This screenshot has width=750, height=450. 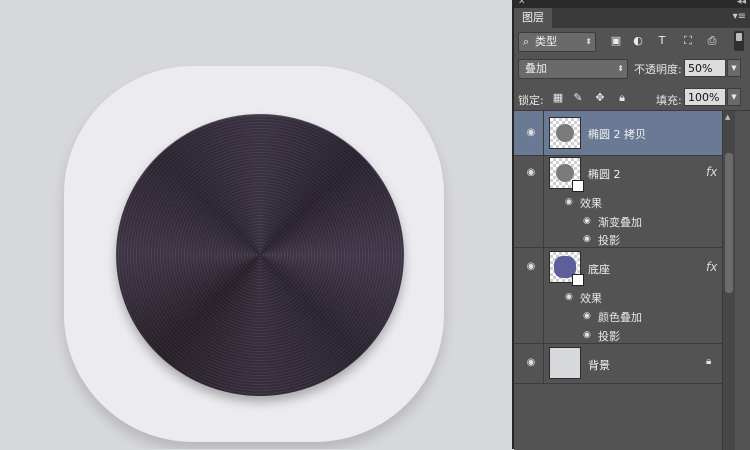 What do you see at coordinates (604, 174) in the screenshot?
I see `layer-name: 椭圆 2` at bounding box center [604, 174].